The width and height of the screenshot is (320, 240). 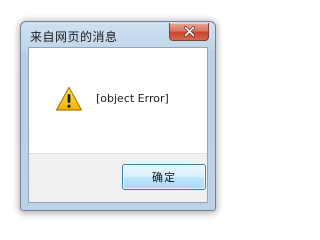 I want to click on close-button, so click(x=189, y=32).